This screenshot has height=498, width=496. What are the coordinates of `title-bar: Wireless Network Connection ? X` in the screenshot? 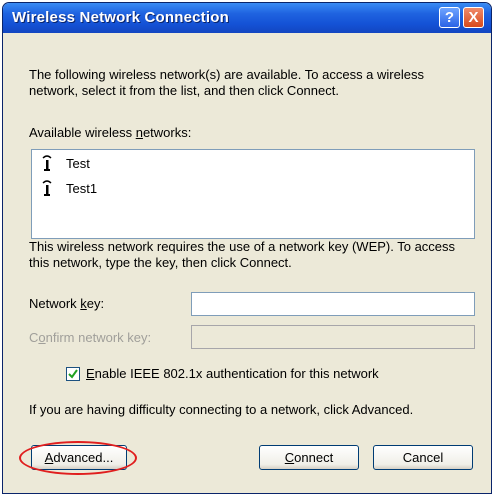 It's located at (247, 18).